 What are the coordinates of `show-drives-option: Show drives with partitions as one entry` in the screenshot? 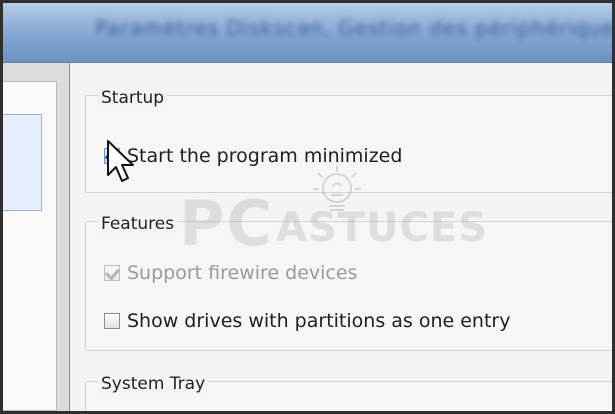 It's located at (307, 321).